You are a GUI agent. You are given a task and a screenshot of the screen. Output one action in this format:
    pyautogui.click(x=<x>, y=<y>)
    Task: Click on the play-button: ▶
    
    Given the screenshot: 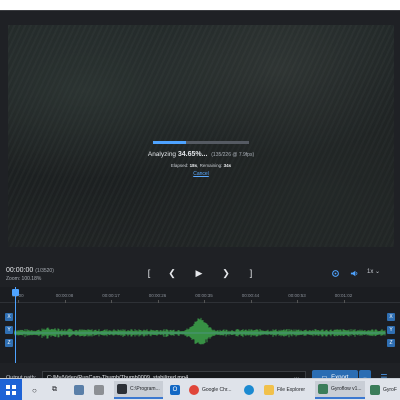 What is the action you would take?
    pyautogui.click(x=199, y=273)
    